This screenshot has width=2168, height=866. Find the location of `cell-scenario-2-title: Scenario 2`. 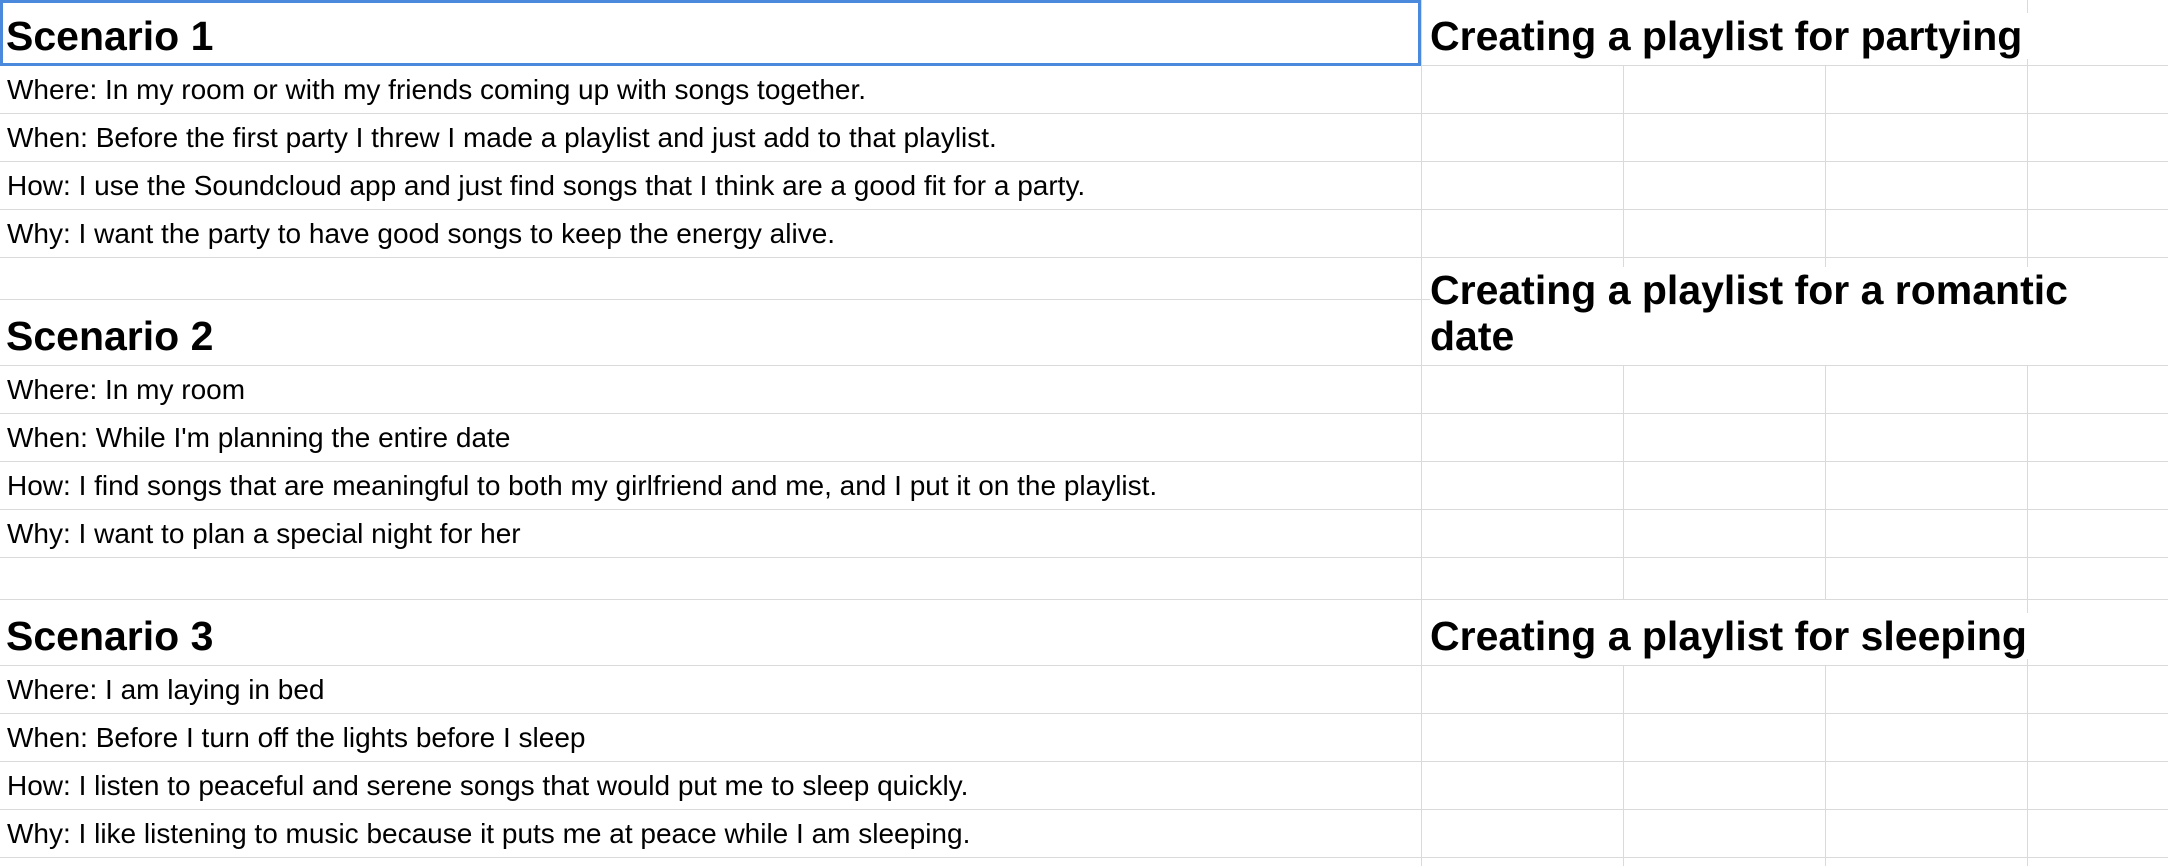

cell-scenario-2-title: Scenario 2 is located at coordinates (711, 332).